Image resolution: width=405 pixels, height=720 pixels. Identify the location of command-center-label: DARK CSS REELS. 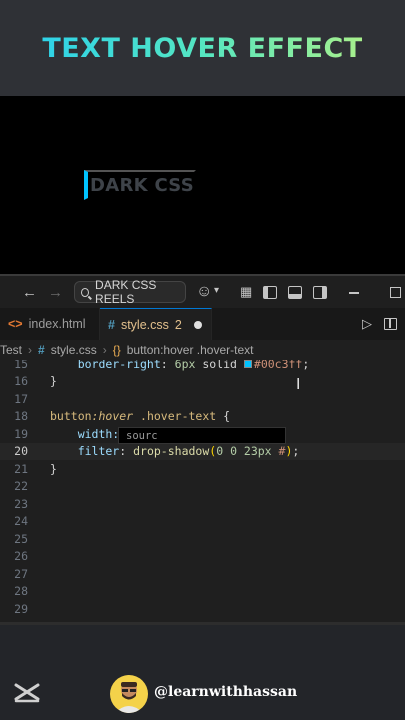
(126, 292).